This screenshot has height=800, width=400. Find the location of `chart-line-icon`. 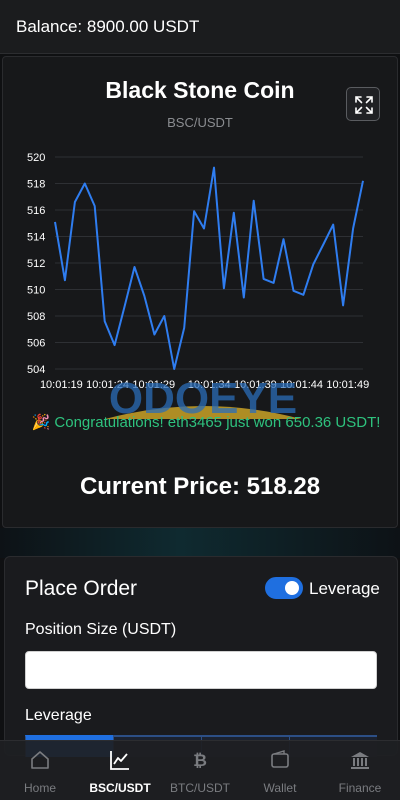

chart-line-icon is located at coordinates (119, 760).